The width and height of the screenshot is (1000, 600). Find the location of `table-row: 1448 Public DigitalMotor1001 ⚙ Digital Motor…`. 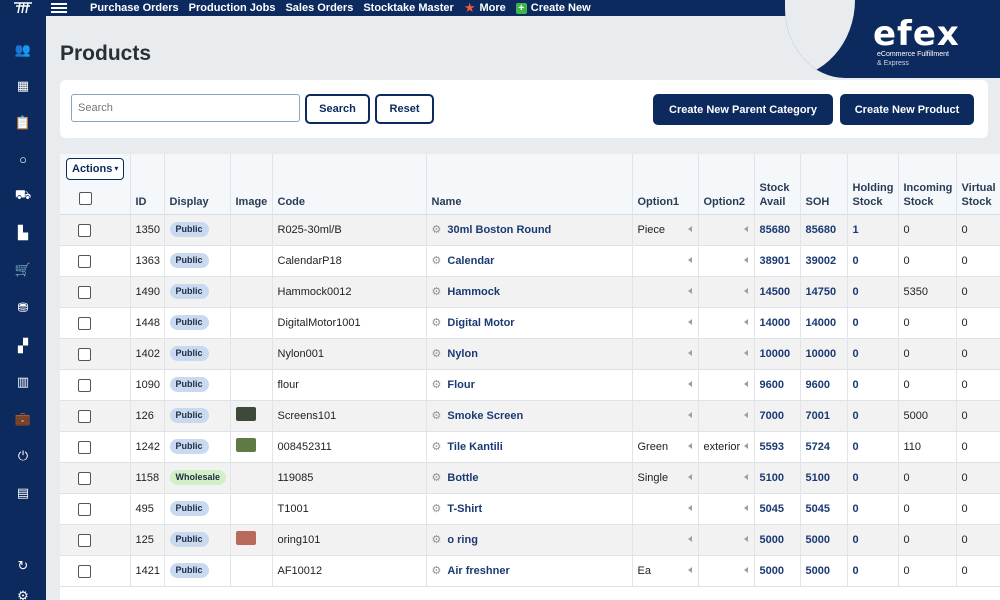

table-row: 1448 Public DigitalMotor1001 ⚙ Digital Motor… is located at coordinates (530, 322).